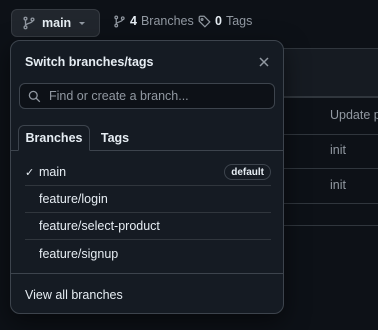  Describe the element at coordinates (204, 21) in the screenshot. I see `tag-icon` at that location.